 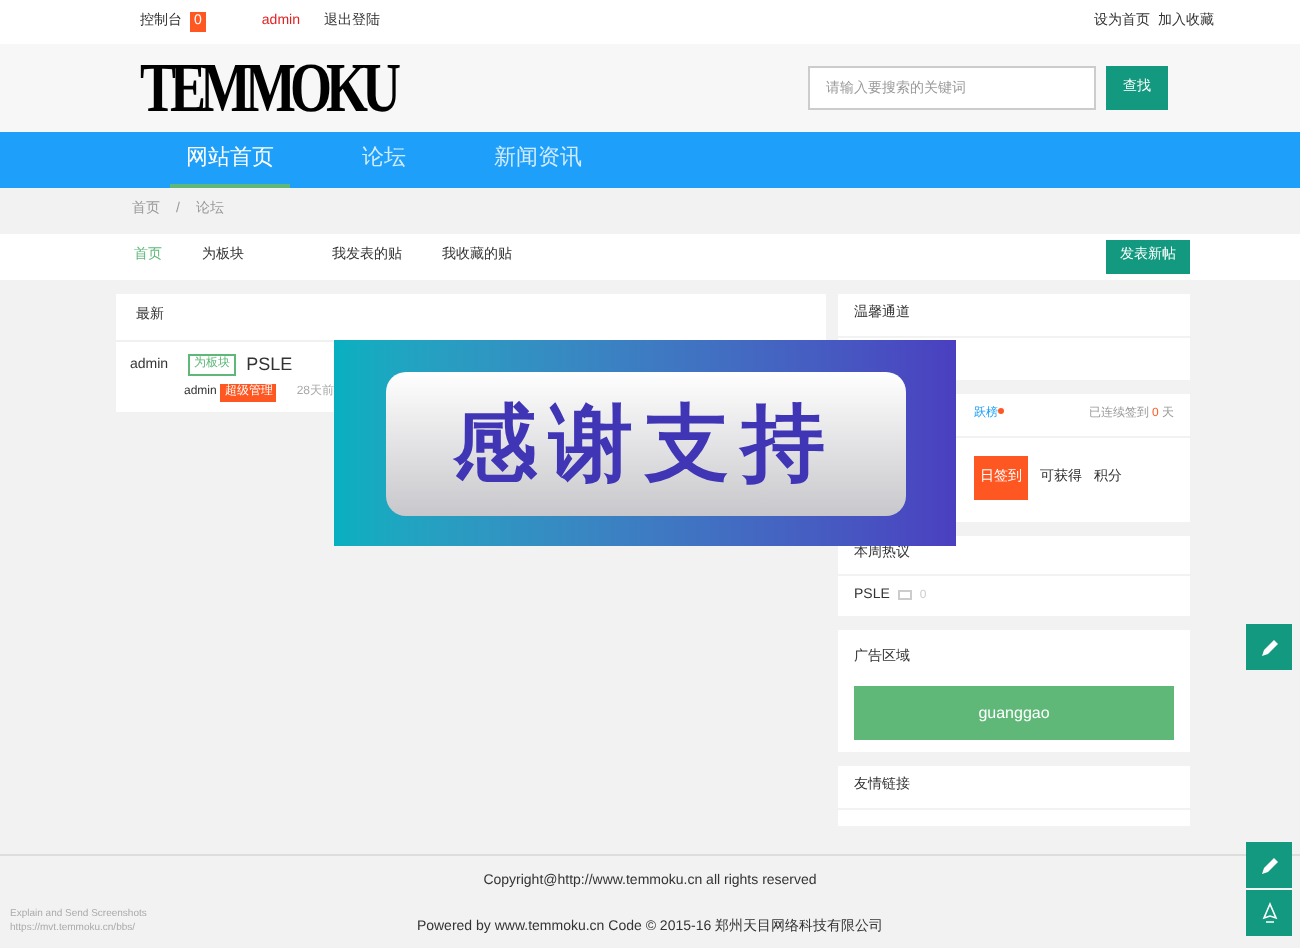 I want to click on comment-icon, so click(x=904, y=596).